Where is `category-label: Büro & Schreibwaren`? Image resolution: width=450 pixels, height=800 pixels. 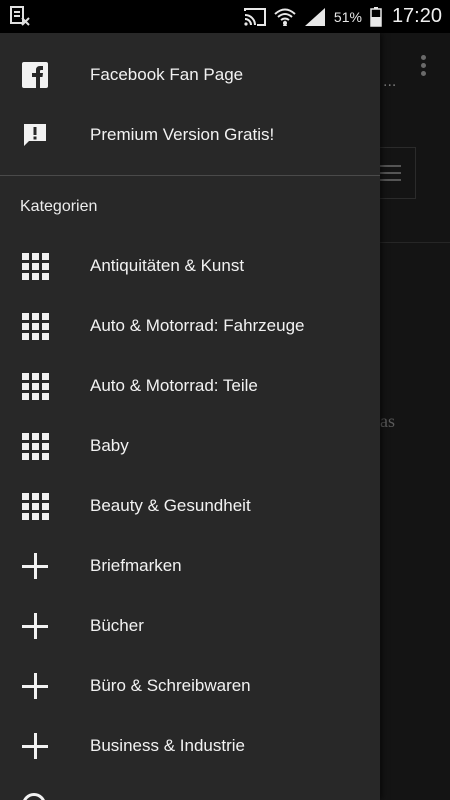 category-label: Büro & Schreibwaren is located at coordinates (170, 685).